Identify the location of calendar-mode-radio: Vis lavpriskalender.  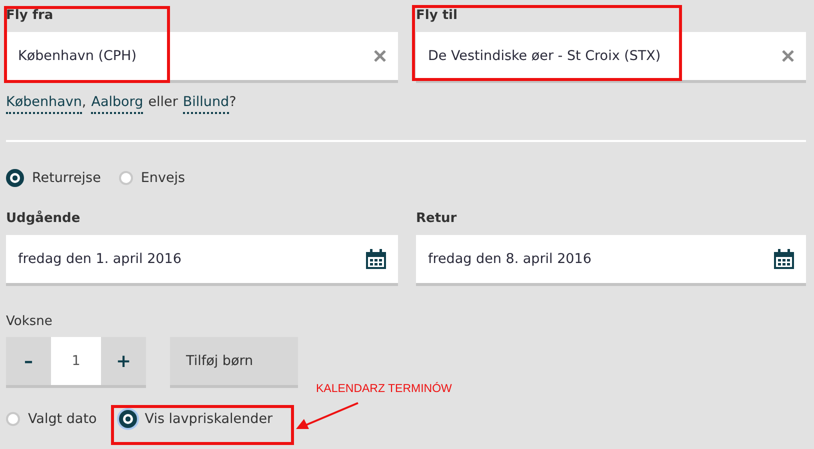
(195, 419).